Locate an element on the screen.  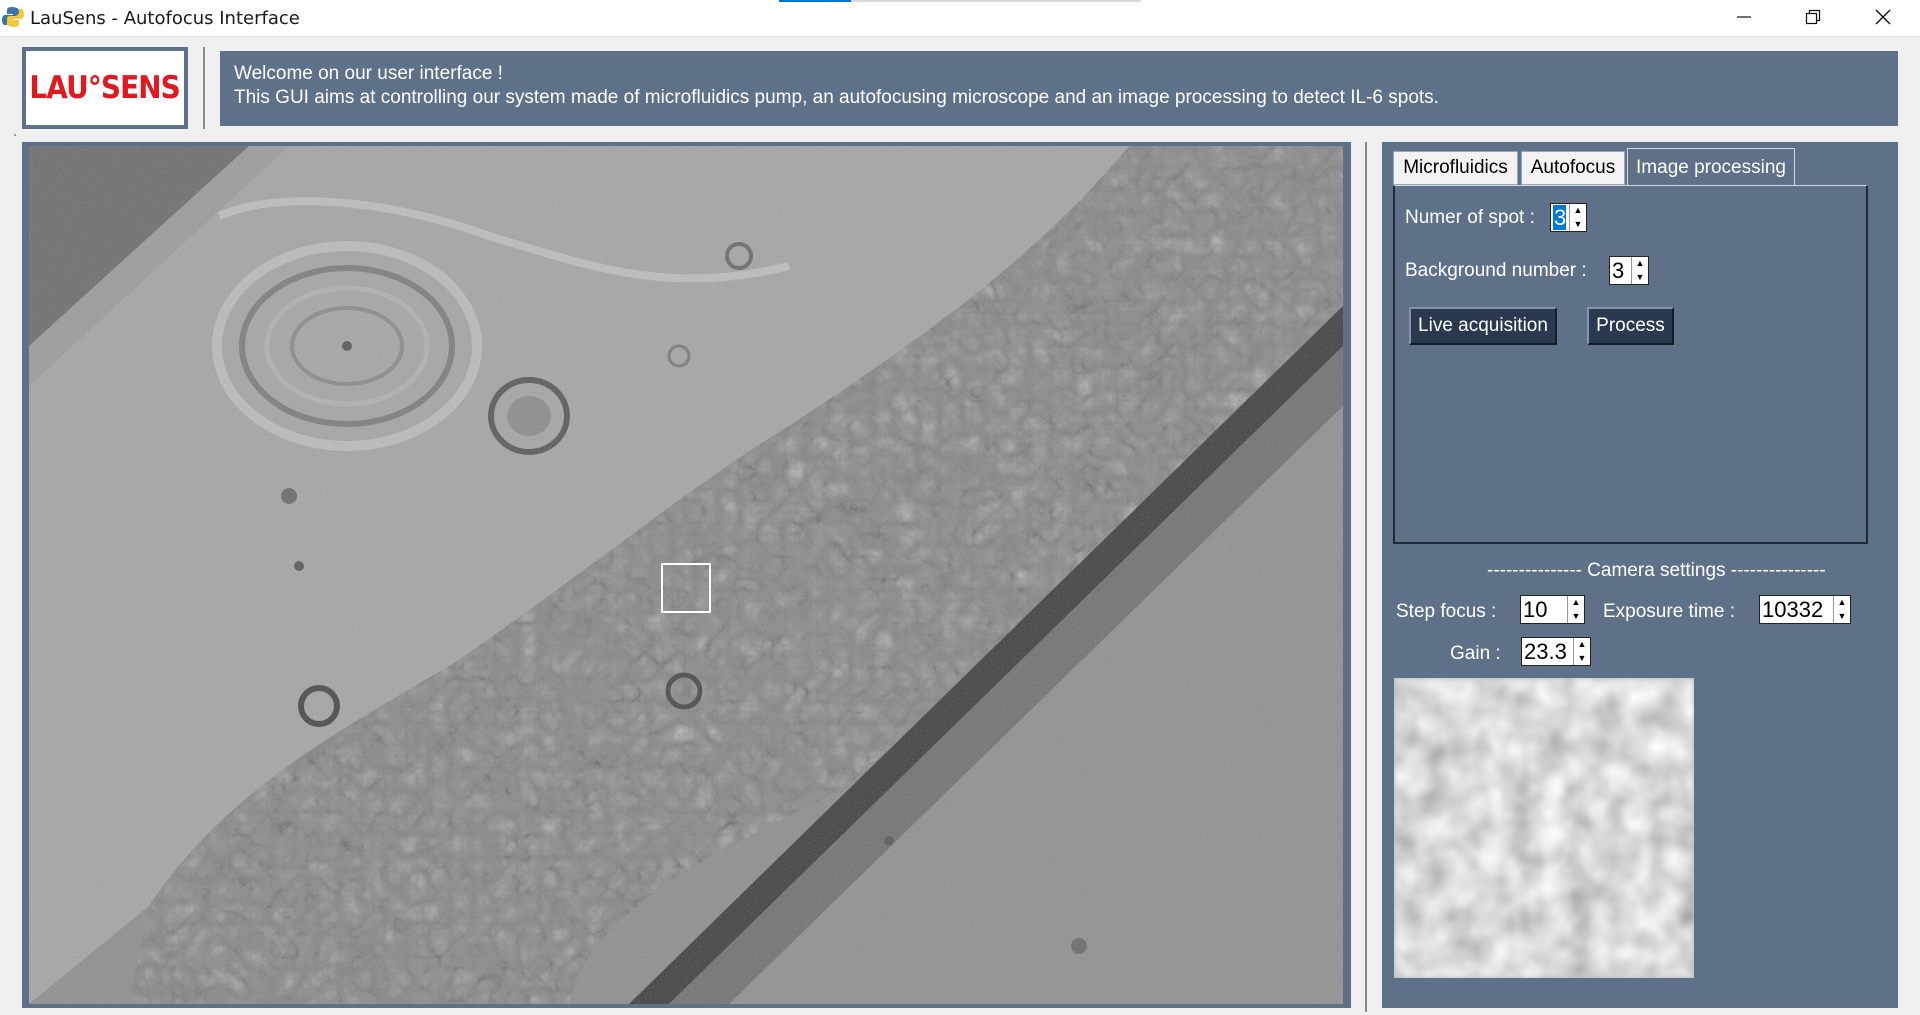
spot-spin-arrows: ▲ ▼ is located at coordinates (1577, 217).